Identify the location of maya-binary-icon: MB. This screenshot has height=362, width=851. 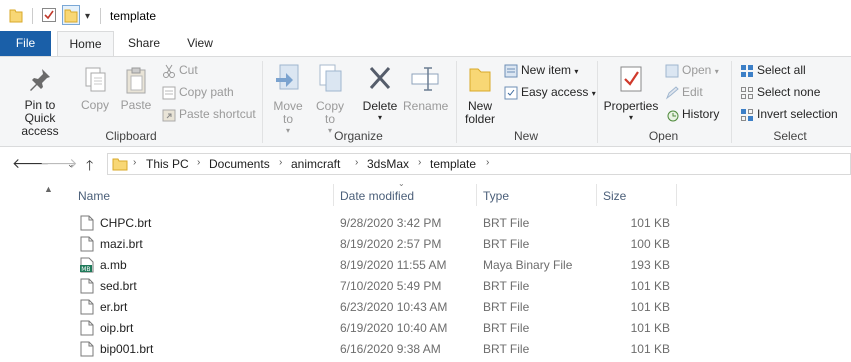
(87, 265).